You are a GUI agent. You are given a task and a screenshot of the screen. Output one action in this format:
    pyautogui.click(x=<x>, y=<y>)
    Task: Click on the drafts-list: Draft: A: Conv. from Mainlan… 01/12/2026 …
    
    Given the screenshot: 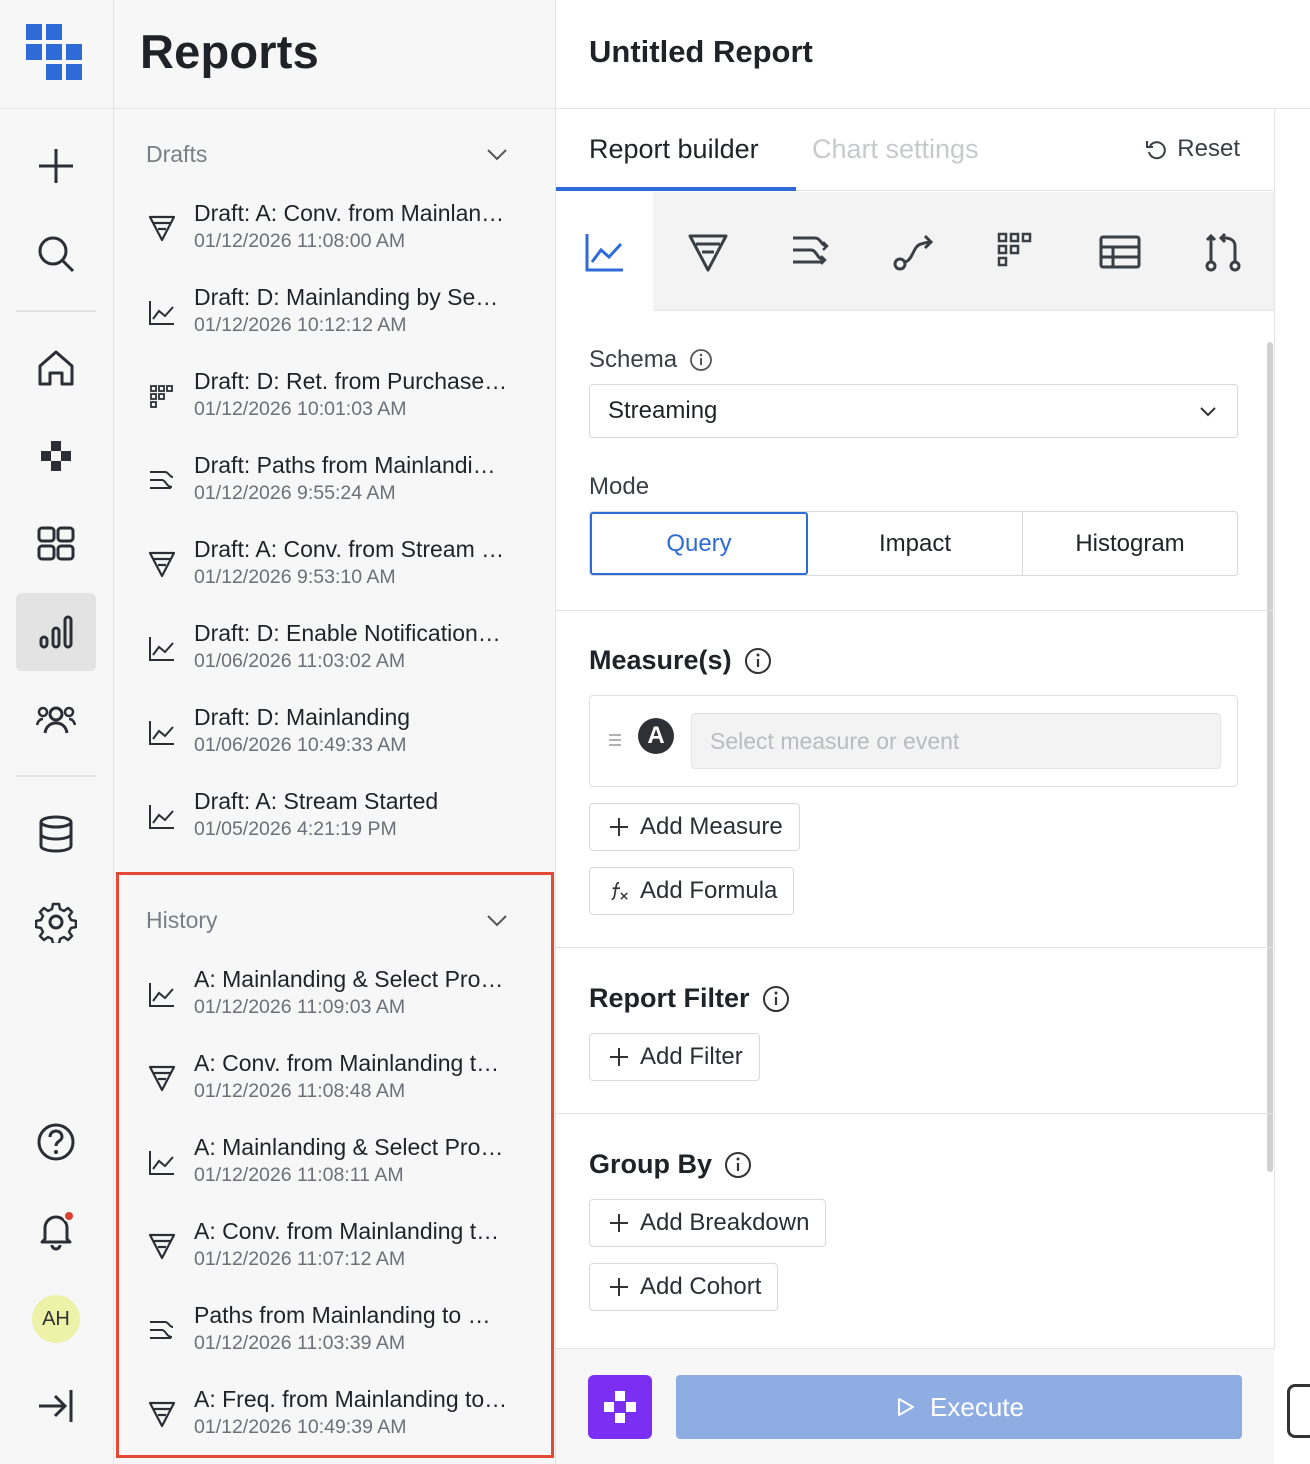 What is the action you would take?
    pyautogui.click(x=336, y=534)
    